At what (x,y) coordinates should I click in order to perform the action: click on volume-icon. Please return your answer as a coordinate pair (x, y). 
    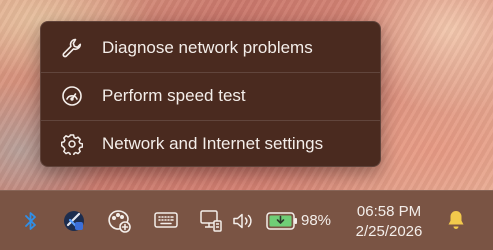
    Looking at the image, I should click on (244, 221).